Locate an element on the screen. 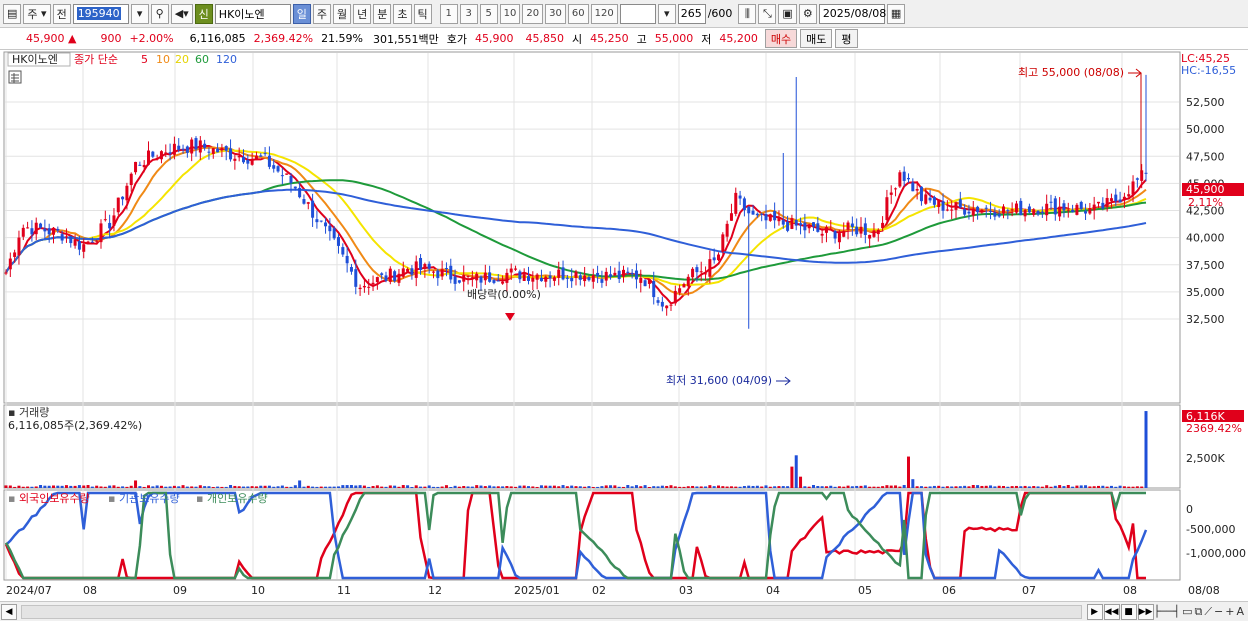  compare-icon: ⧉ is located at coordinates (1198, 612).